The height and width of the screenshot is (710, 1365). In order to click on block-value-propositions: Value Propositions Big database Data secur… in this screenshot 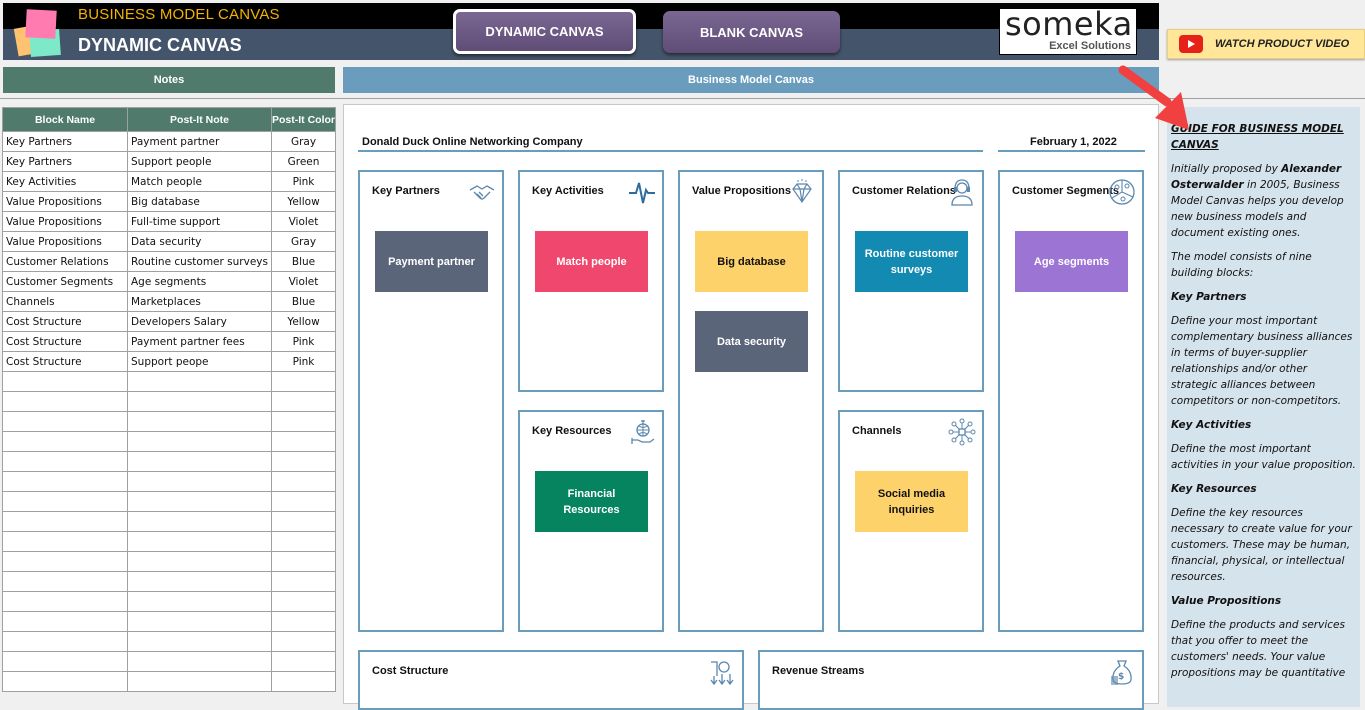, I will do `click(751, 401)`.